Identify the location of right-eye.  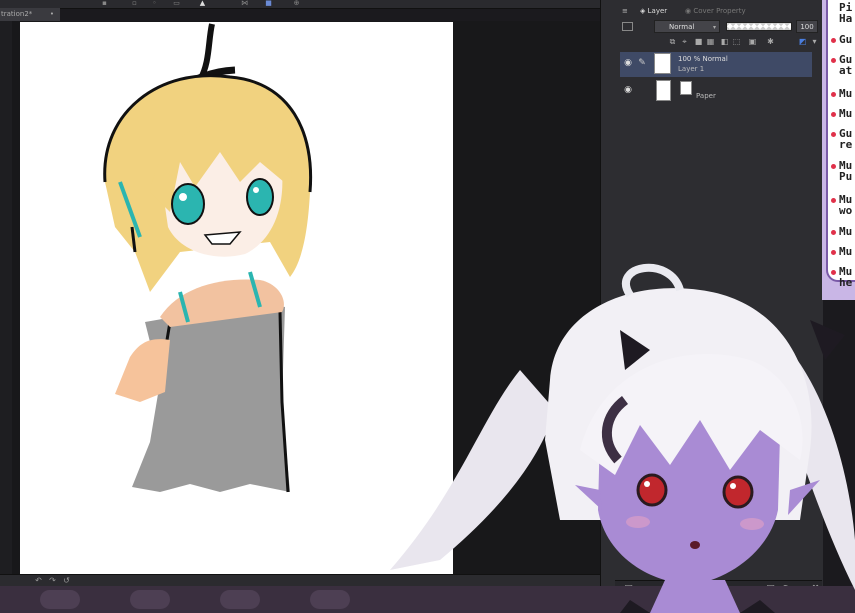
(260, 197).